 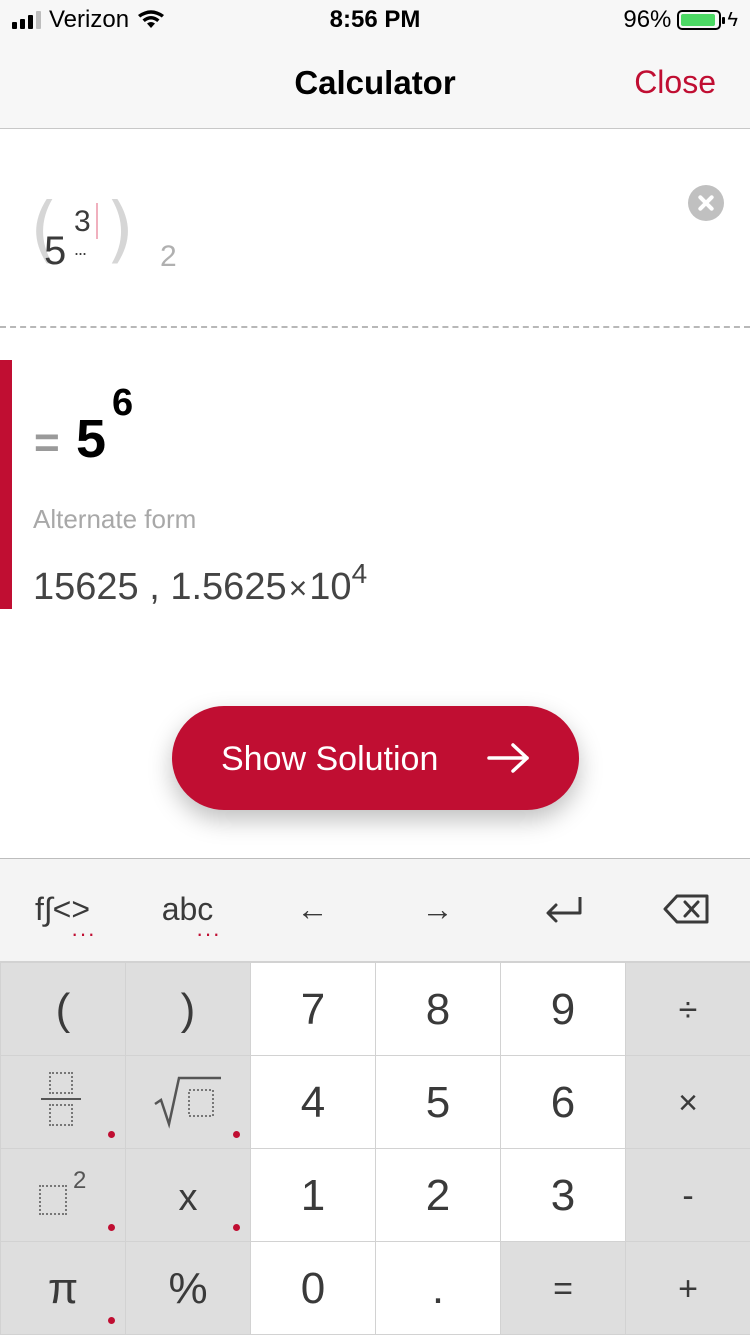 I want to click on key-label: 7, so click(x=313, y=1009).